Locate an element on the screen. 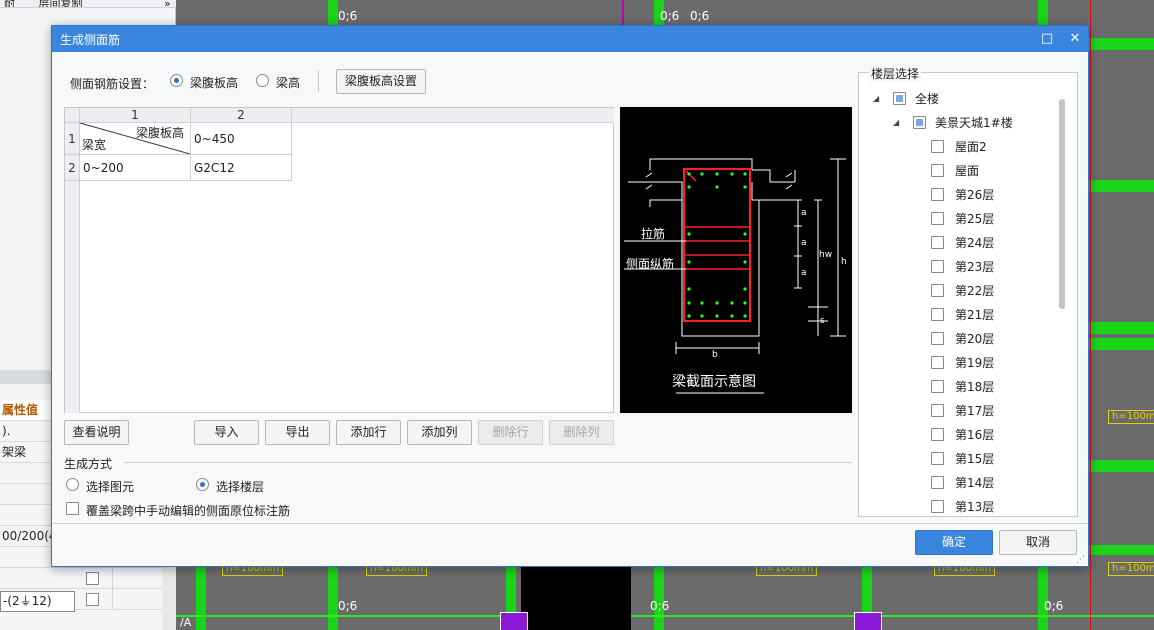 The height and width of the screenshot is (630, 1154). maximize-icon: □ is located at coordinates (1047, 39).